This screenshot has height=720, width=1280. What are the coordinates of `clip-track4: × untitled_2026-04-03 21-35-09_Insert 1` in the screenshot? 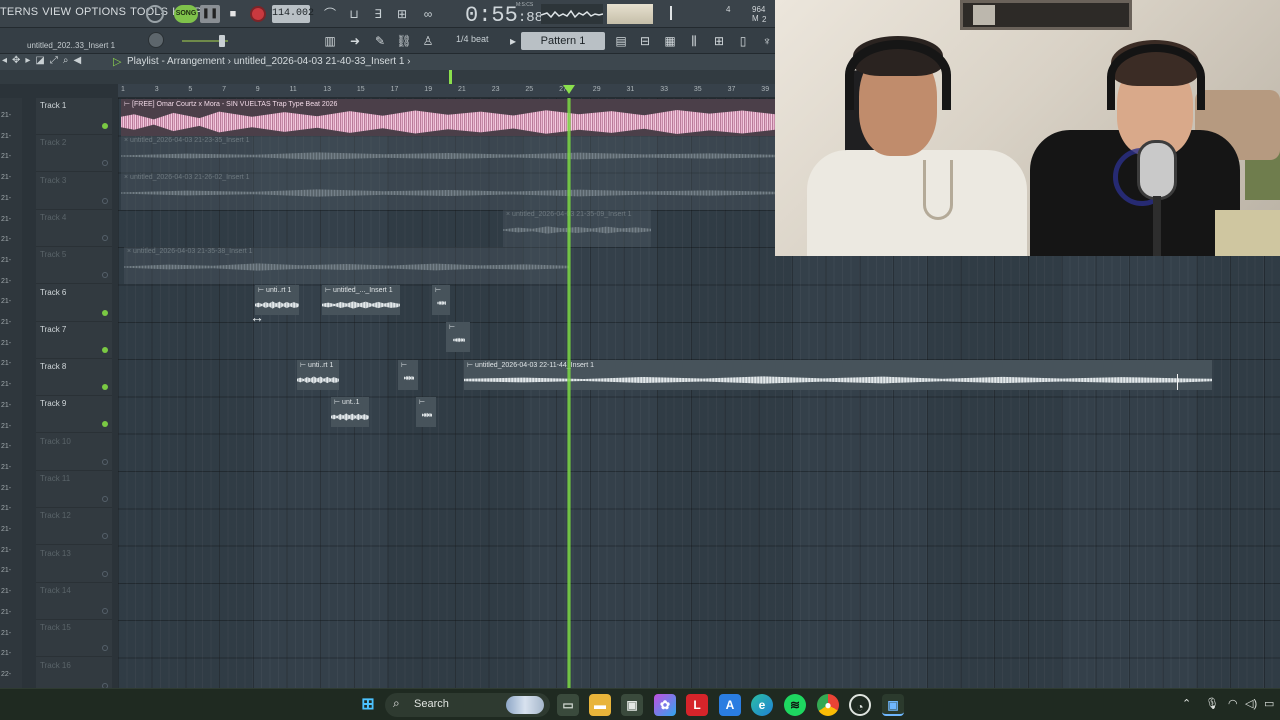 It's located at (577, 228).